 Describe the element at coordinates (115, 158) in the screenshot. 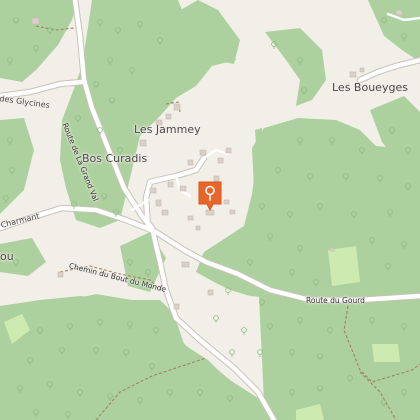

I see `place-label-bos-curadis: Bos Curadis` at that location.